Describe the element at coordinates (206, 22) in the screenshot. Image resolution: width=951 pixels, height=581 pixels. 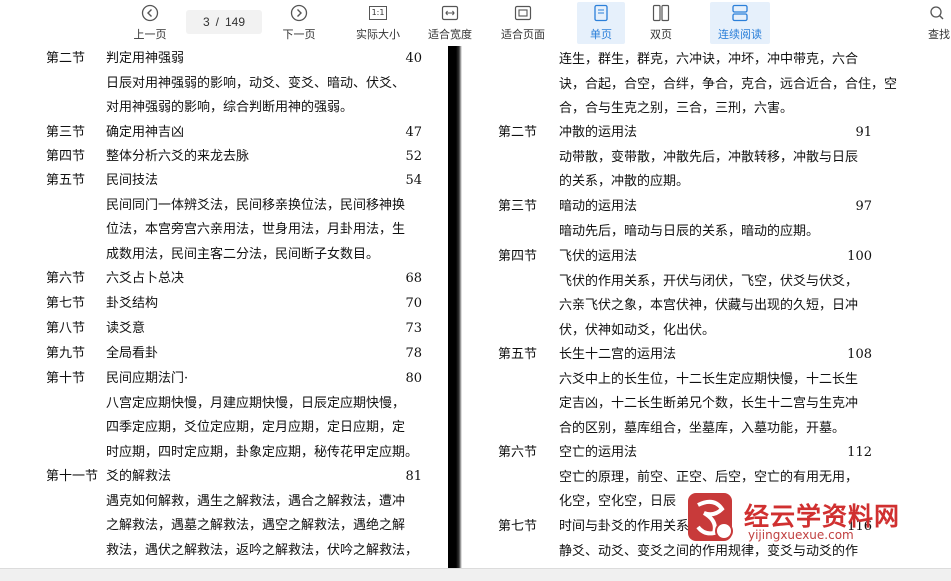
I see `current-page-input: 3` at that location.